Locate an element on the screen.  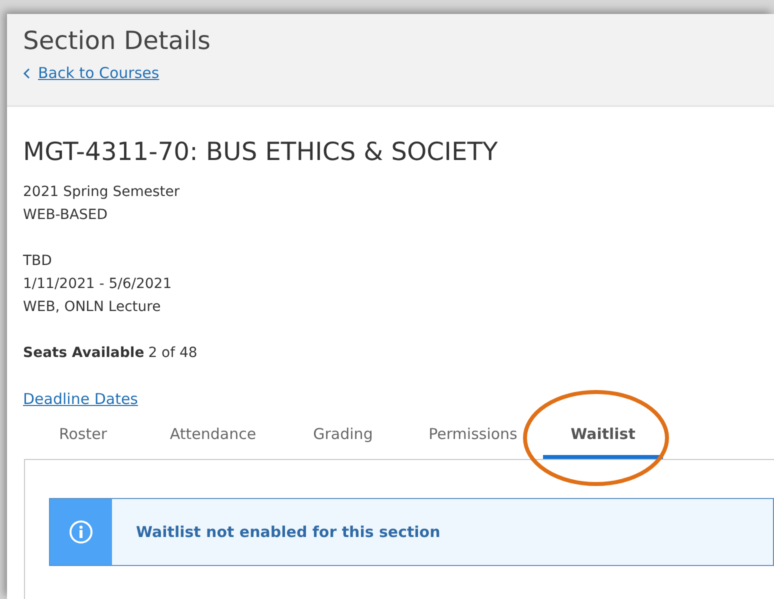
course-title: MGT-4311-70: BUS ETHICS & SOCIETY is located at coordinates (260, 152).